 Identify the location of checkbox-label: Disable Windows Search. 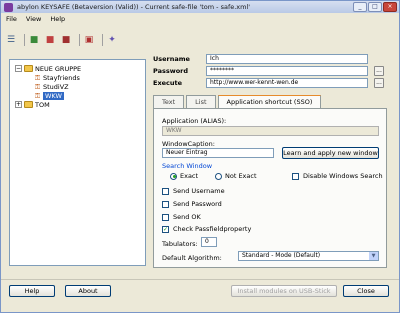
(343, 176).